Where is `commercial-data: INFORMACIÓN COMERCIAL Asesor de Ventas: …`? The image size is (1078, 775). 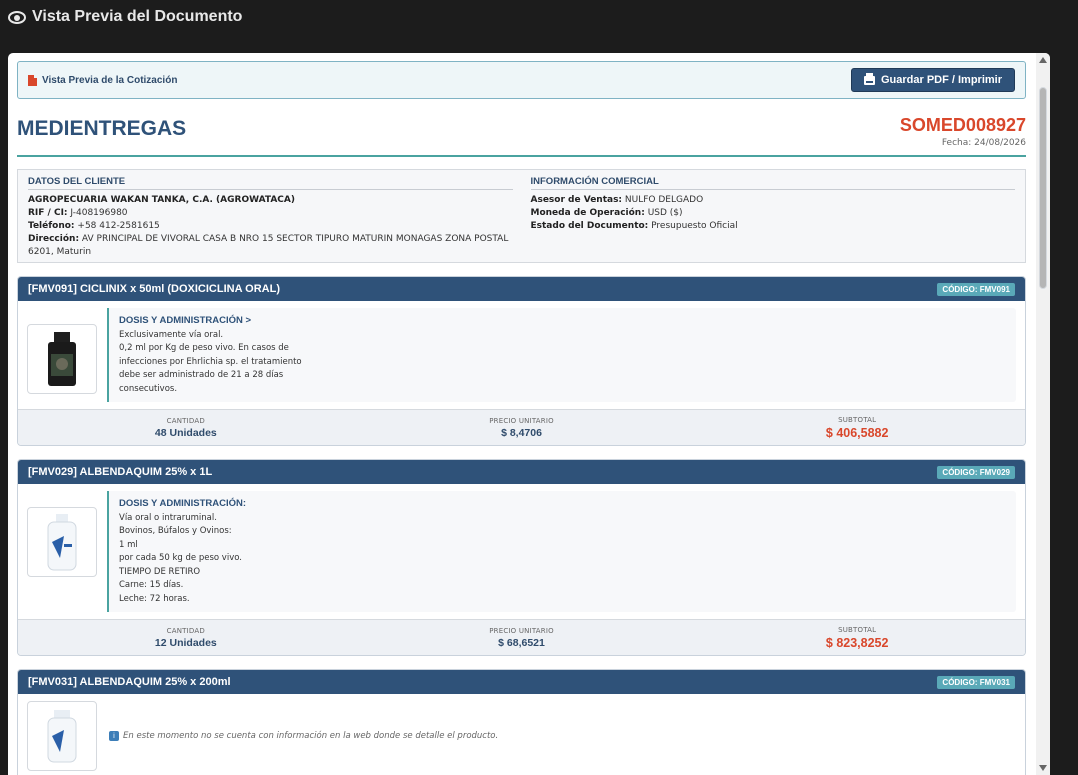
commercial-data: INFORMACIÓN COMERCIAL Asesor de Ventas: … is located at coordinates (772, 216).